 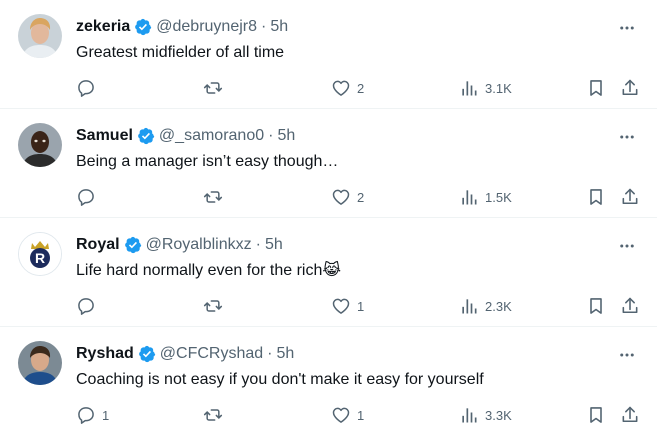 I want to click on view-count: 3.1K, so click(x=498, y=88).